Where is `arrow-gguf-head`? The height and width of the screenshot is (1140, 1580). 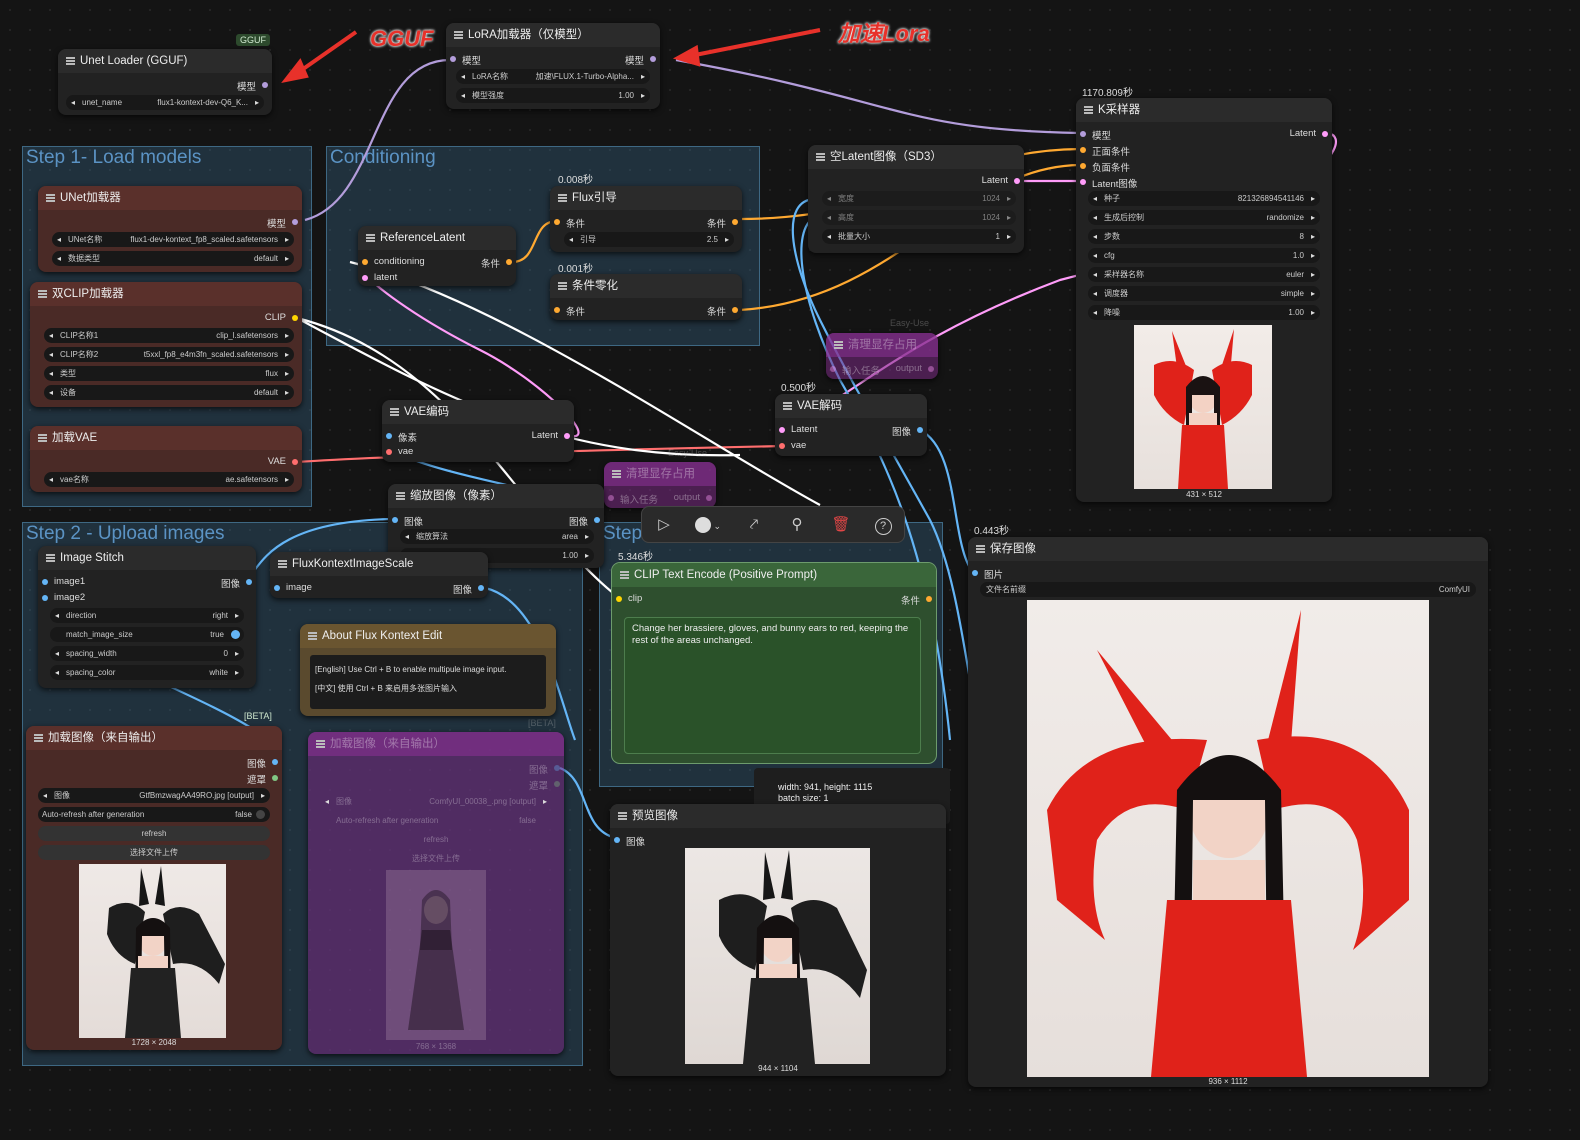
arrow-gguf-head is located at coordinates (295, 71).